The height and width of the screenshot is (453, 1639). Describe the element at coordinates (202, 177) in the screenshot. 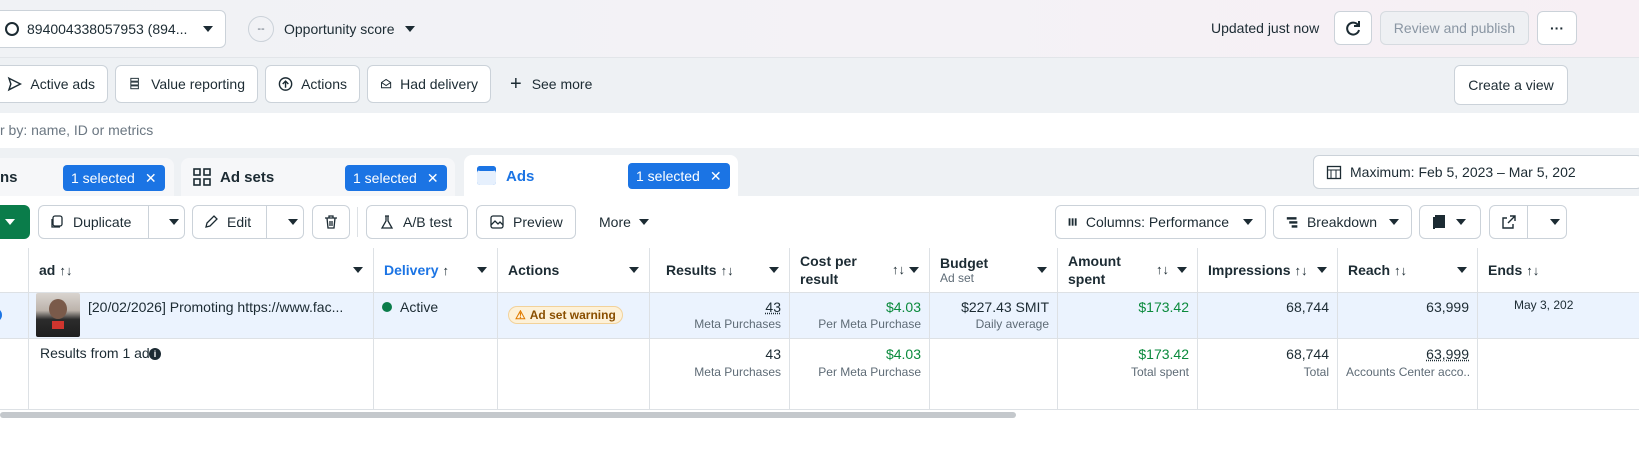

I see `grid-icon` at that location.